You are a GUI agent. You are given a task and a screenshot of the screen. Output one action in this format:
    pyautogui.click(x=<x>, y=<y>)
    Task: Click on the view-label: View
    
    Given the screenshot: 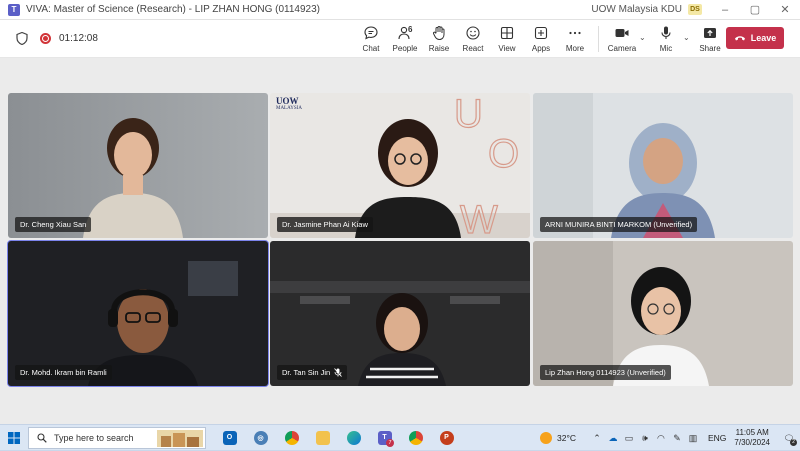 What is the action you would take?
    pyautogui.click(x=507, y=48)
    